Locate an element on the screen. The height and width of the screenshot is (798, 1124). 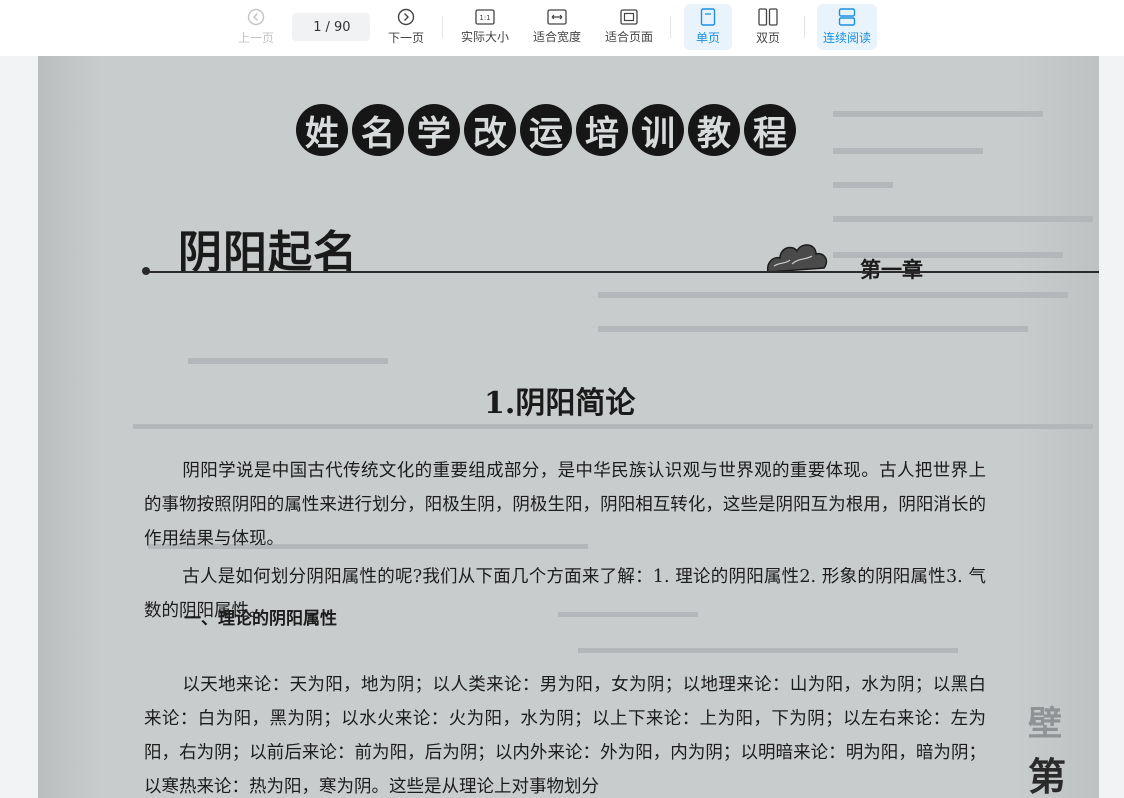
banner-char: 培 is located at coordinates (602, 130).